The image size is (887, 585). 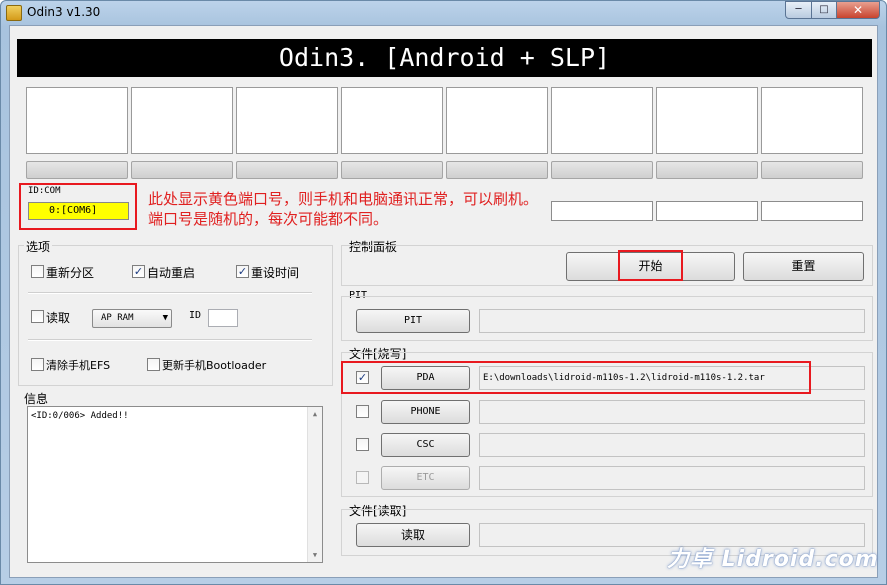 What do you see at coordinates (672, 321) in the screenshot?
I see `pit-path-field` at bounding box center [672, 321].